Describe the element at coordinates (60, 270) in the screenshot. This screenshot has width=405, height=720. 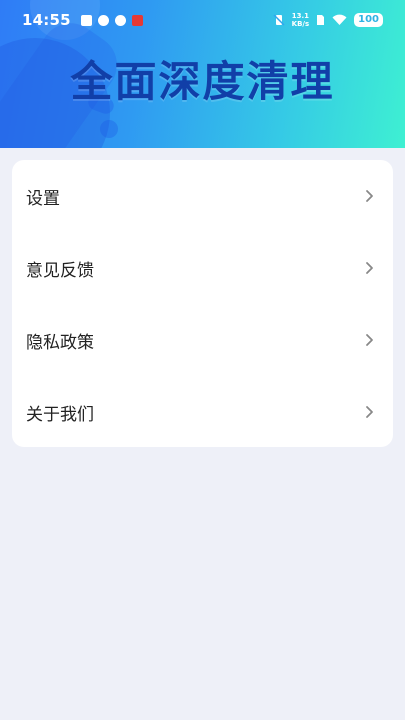
I see `menu-item-label: 意见反馈` at that location.